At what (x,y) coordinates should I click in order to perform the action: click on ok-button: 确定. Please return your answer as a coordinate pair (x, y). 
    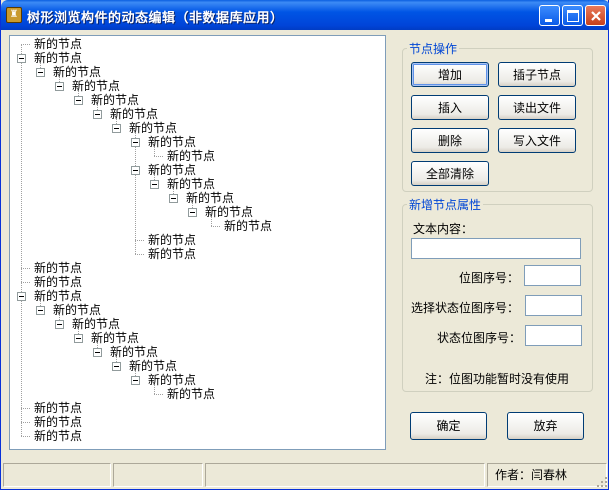
    Looking at the image, I should click on (448, 426).